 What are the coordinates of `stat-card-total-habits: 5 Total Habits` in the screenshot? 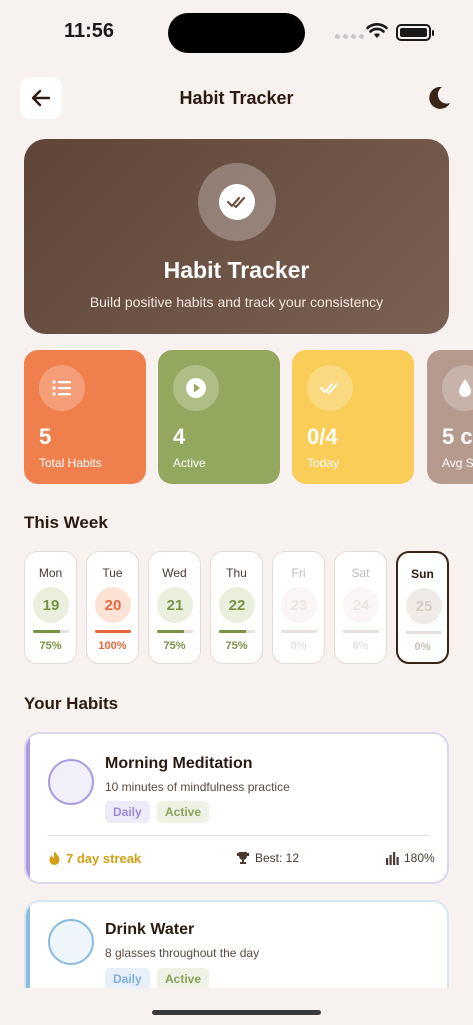 It's located at (85, 417).